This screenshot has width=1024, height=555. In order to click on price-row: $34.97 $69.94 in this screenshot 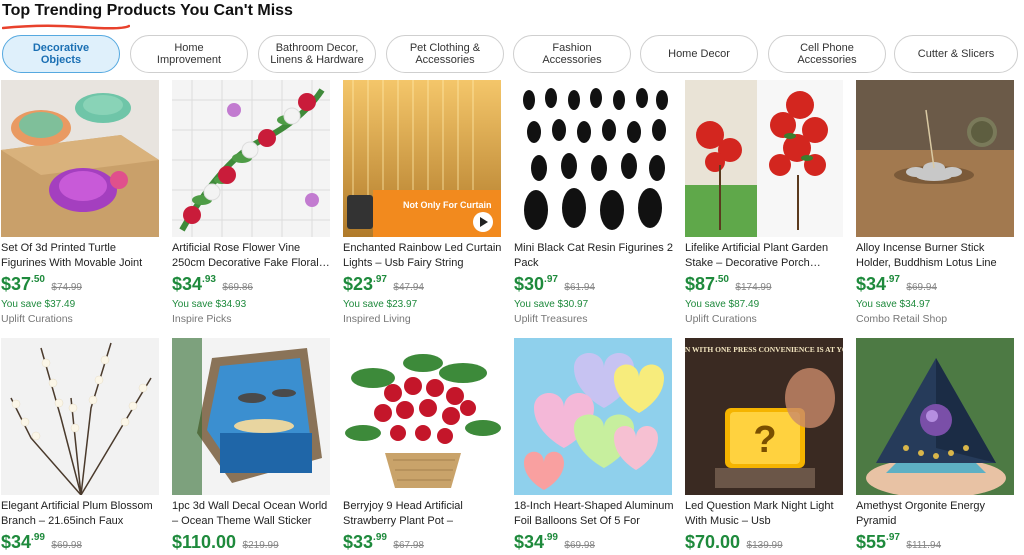, I will do `click(936, 285)`.